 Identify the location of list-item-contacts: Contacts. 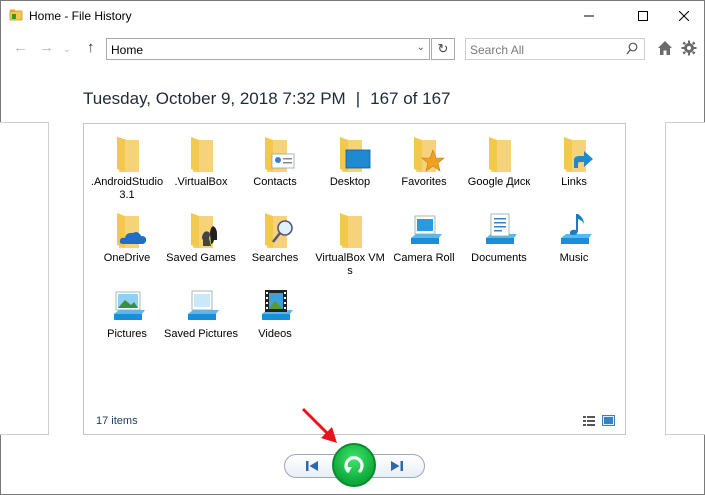
(275, 161).